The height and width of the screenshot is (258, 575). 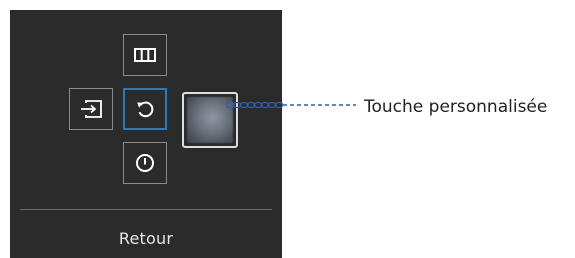 I want to click on picture-mode-icon, so click(x=145, y=55).